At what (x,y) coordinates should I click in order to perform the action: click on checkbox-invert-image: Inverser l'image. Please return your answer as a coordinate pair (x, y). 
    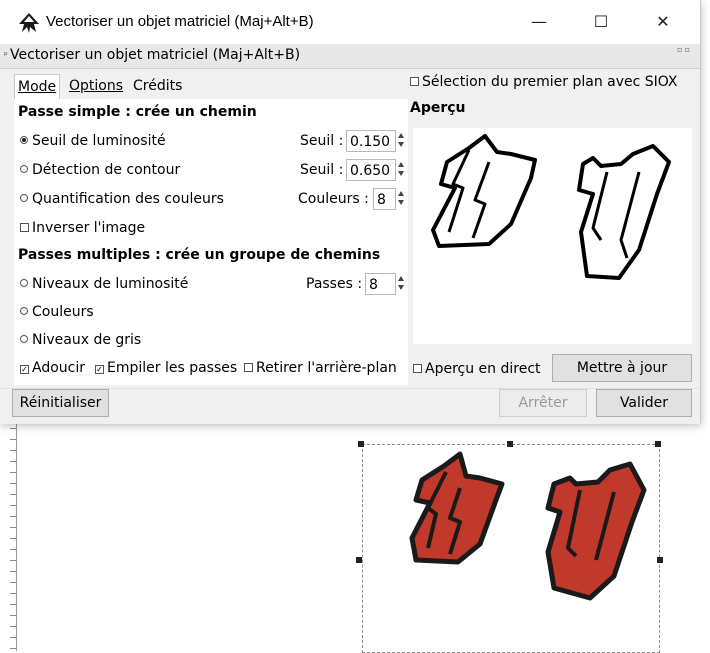
    Looking at the image, I should click on (82, 228).